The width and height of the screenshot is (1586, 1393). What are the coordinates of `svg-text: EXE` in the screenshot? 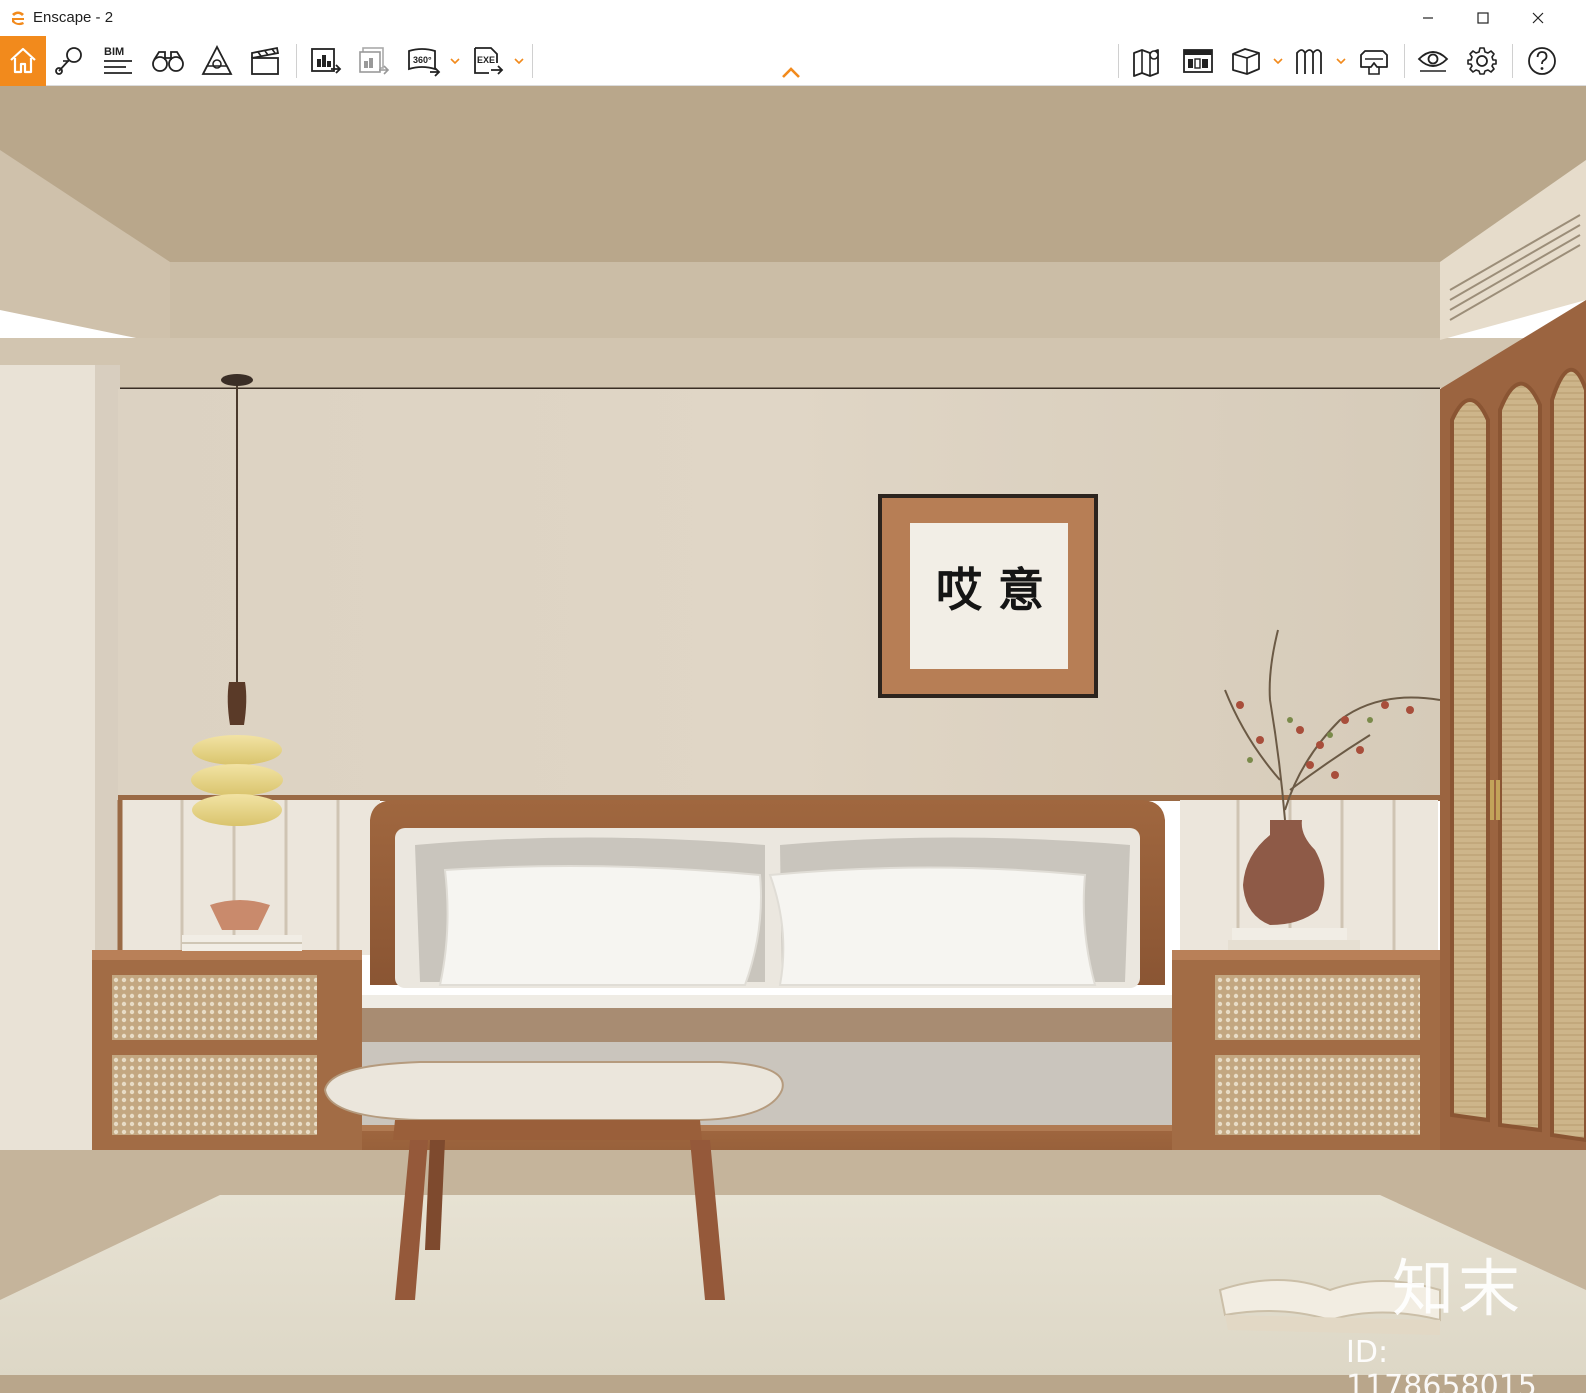 It's located at (486, 60).